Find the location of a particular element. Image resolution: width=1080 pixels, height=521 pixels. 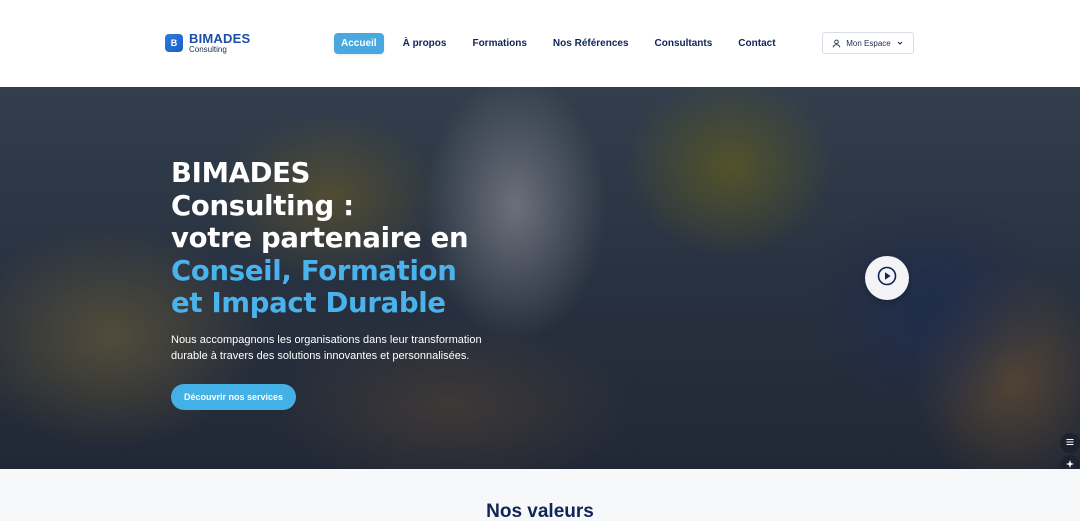

nav-item-consultants: Consultants is located at coordinates (684, 43).